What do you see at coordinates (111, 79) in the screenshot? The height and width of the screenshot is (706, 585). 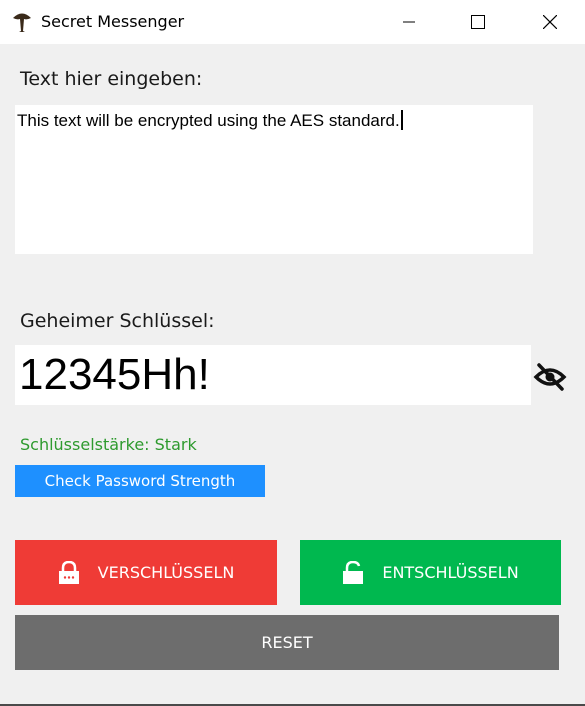 I see `message-label: Text hier eingeben:` at bounding box center [111, 79].